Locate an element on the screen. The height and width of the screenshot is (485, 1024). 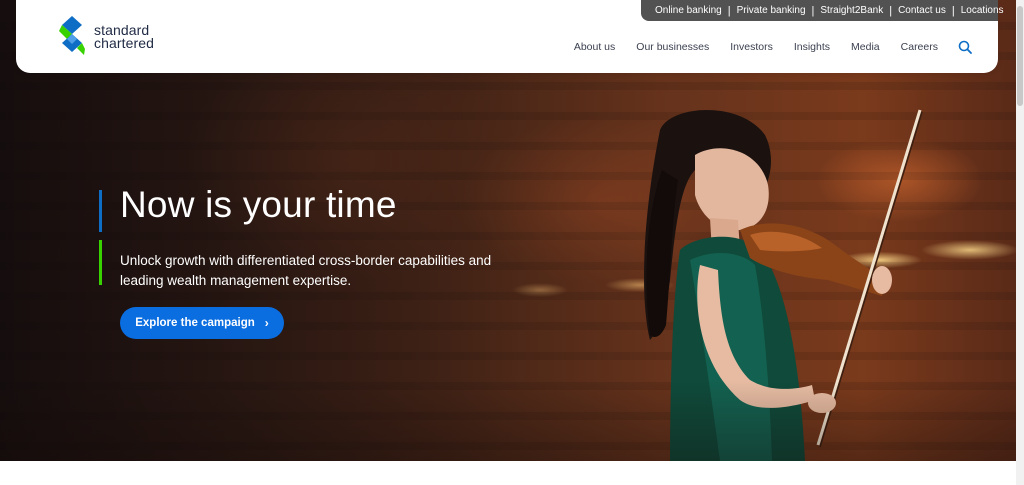
search-icon is located at coordinates (965, 47).